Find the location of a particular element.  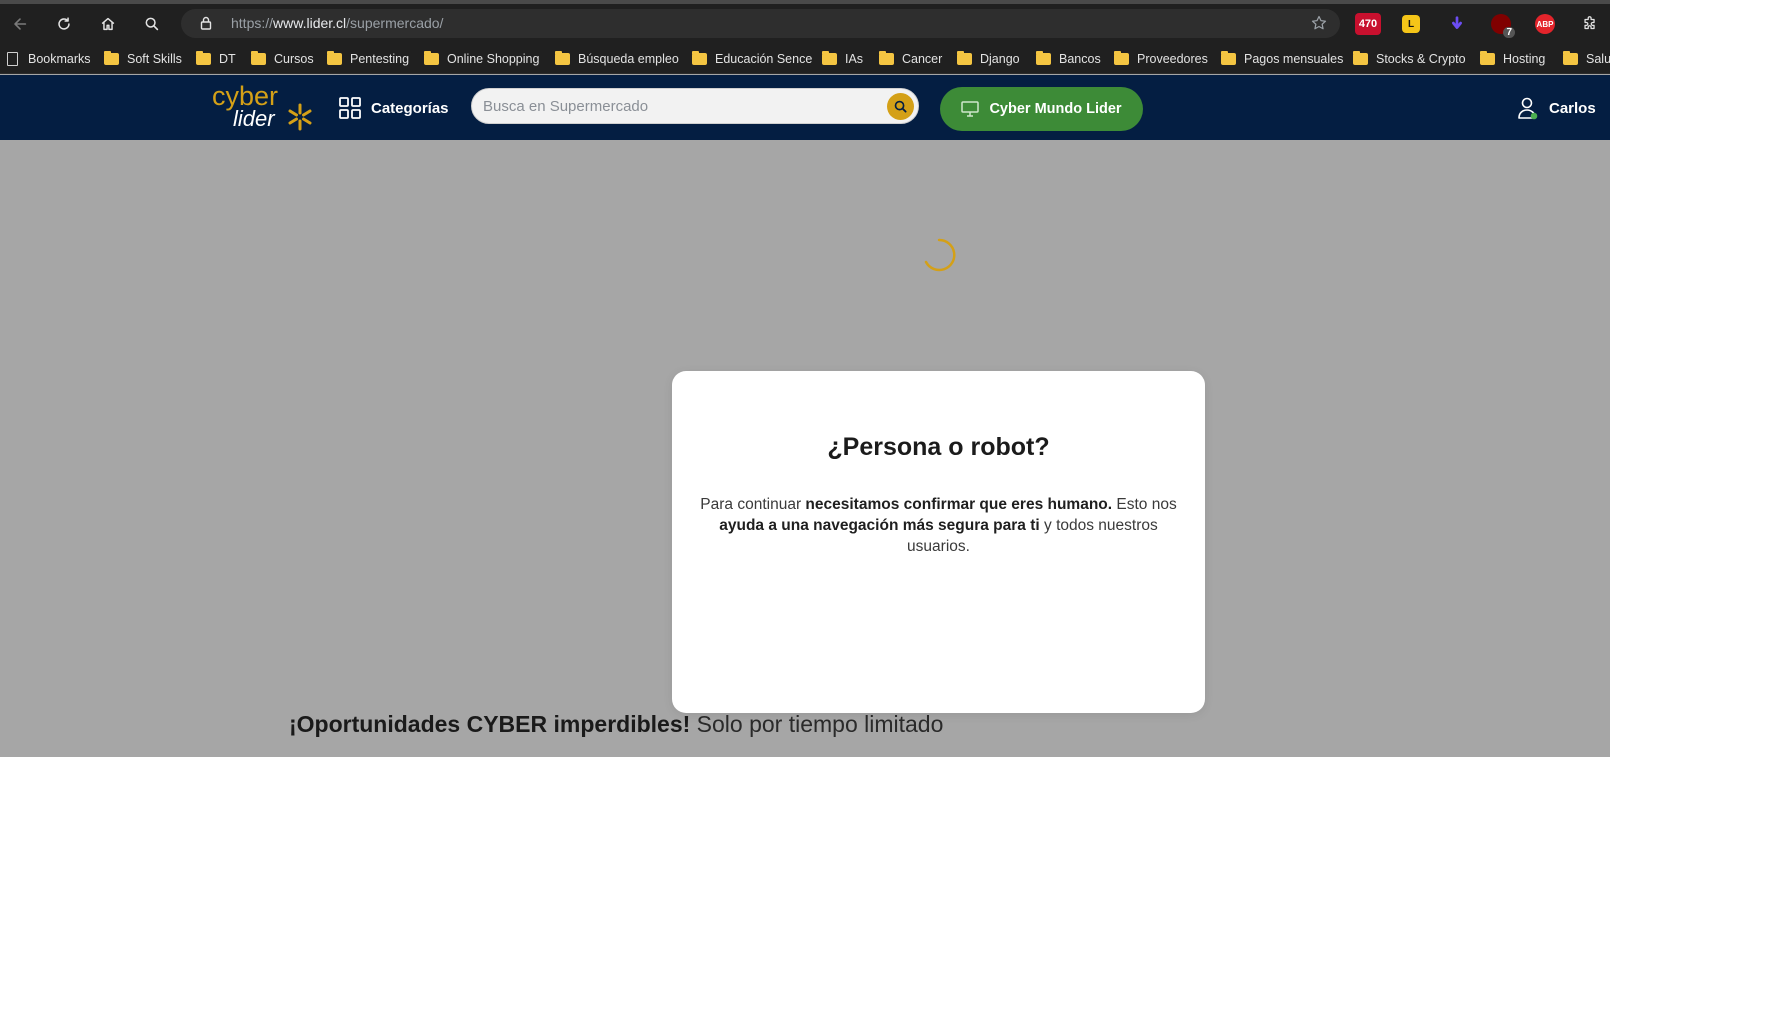

bookmark-folder: Salu is located at coordinates (1586, 59).